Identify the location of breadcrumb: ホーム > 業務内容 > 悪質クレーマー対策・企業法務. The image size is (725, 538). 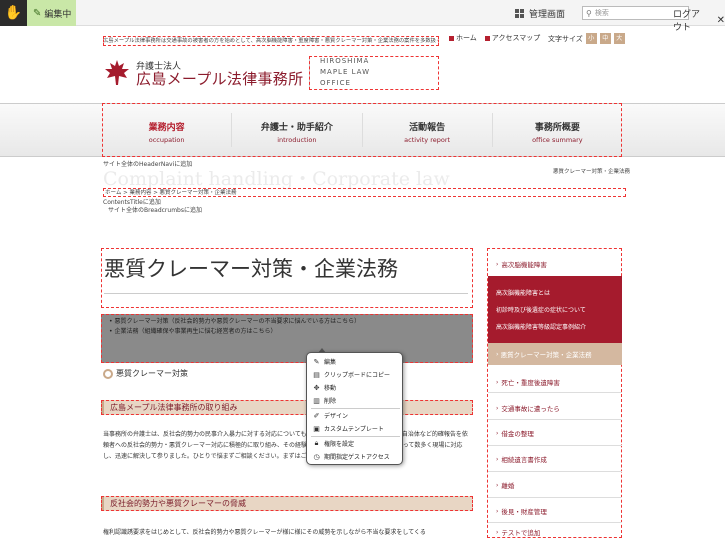
(364, 192).